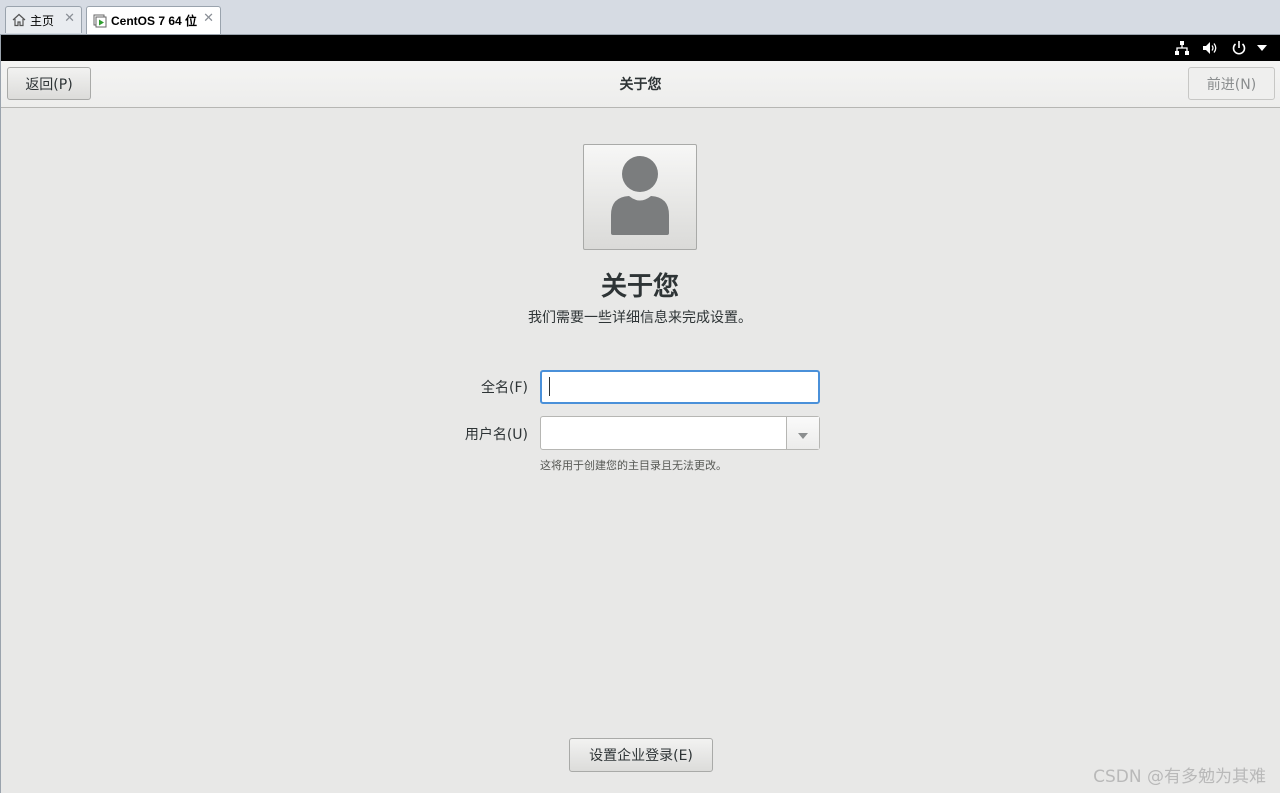  I want to click on username-dropdown-button, so click(802, 433).